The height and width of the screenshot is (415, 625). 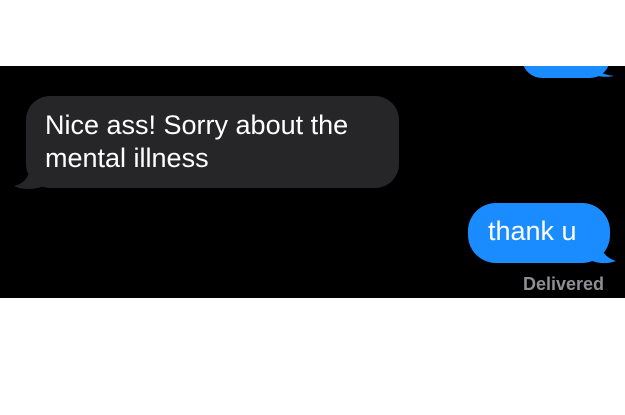 I want to click on delivery-status: Delivered, so click(x=563, y=284).